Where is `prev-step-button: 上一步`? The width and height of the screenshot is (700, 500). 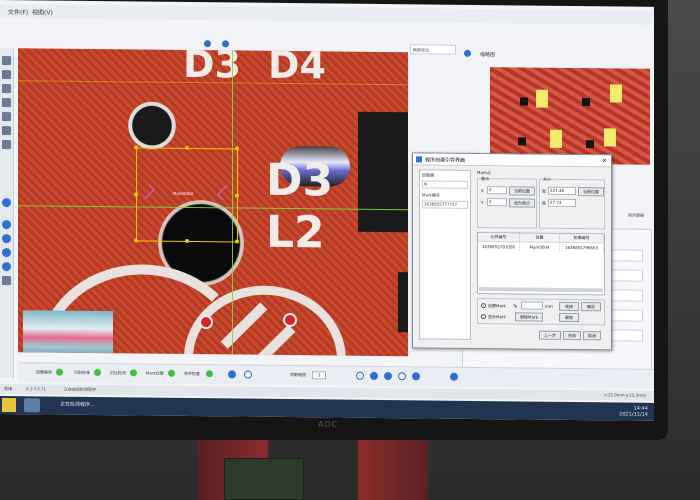
prev-step-button: 上一步 is located at coordinates (550, 335).